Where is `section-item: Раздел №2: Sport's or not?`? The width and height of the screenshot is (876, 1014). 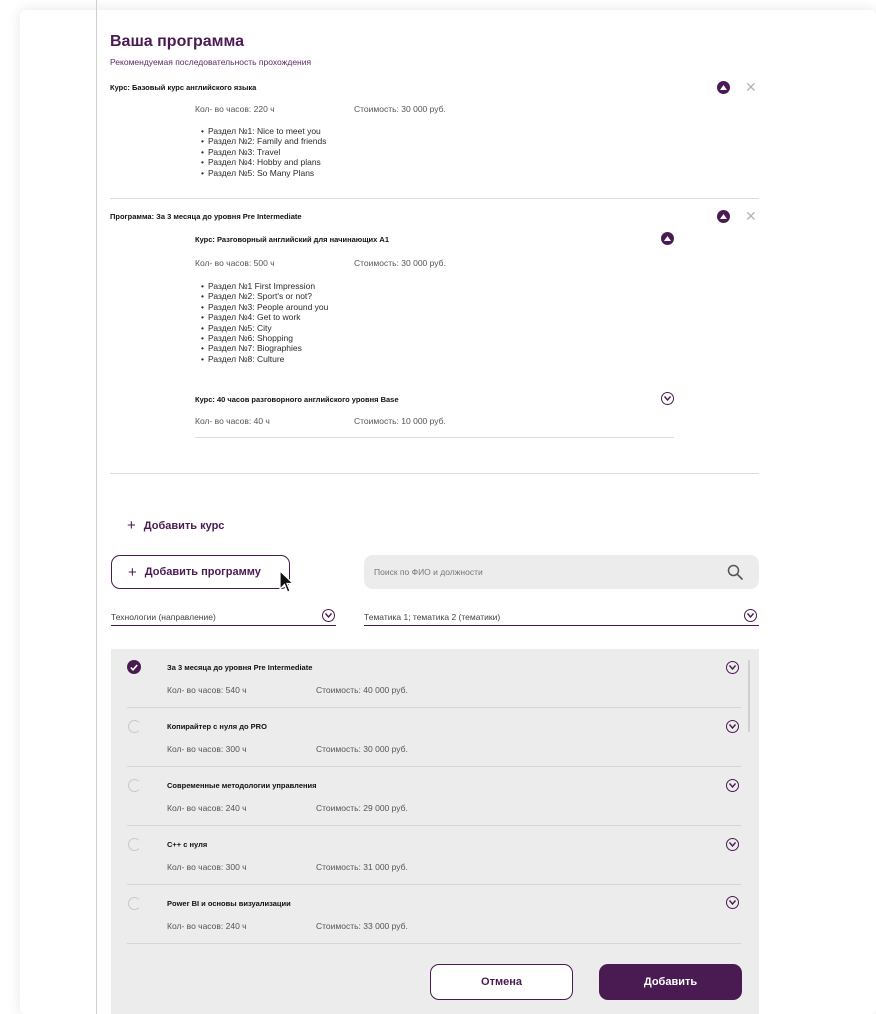
section-item: Раздел №2: Sport's or not? is located at coordinates (264, 296).